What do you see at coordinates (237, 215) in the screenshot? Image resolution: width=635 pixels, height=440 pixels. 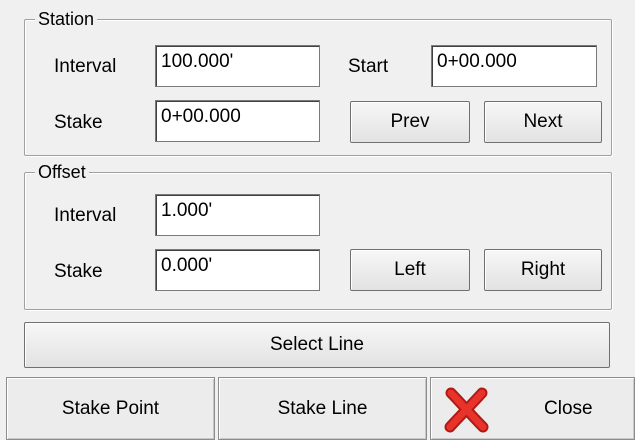 I see `offset-interval-field: 1.000'` at bounding box center [237, 215].